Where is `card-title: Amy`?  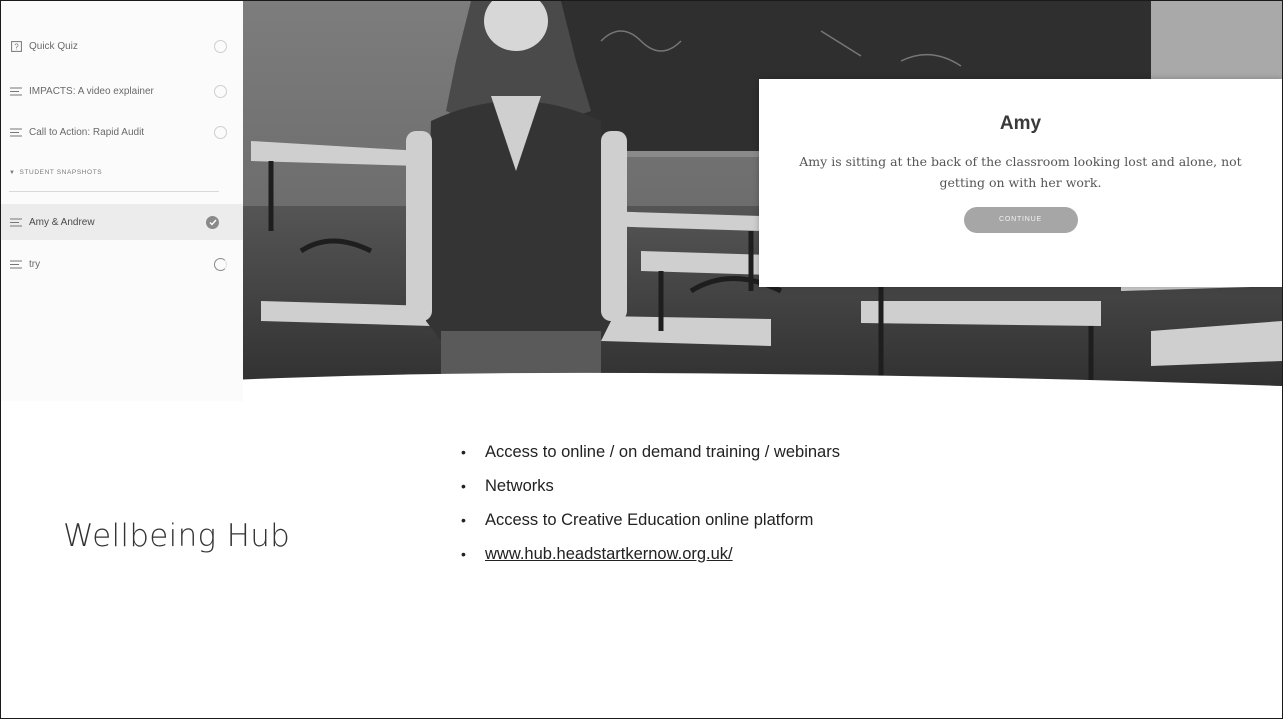 card-title: Amy is located at coordinates (1020, 123).